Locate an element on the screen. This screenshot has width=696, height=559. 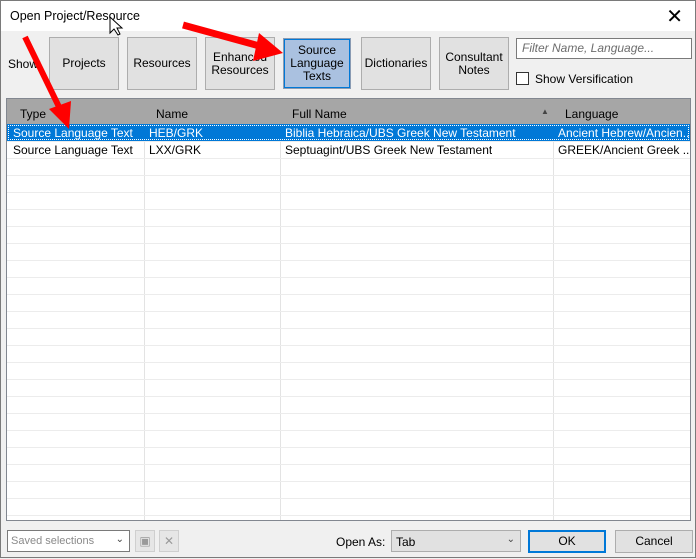
annotation-arrows is located at coordinates (152, 72).